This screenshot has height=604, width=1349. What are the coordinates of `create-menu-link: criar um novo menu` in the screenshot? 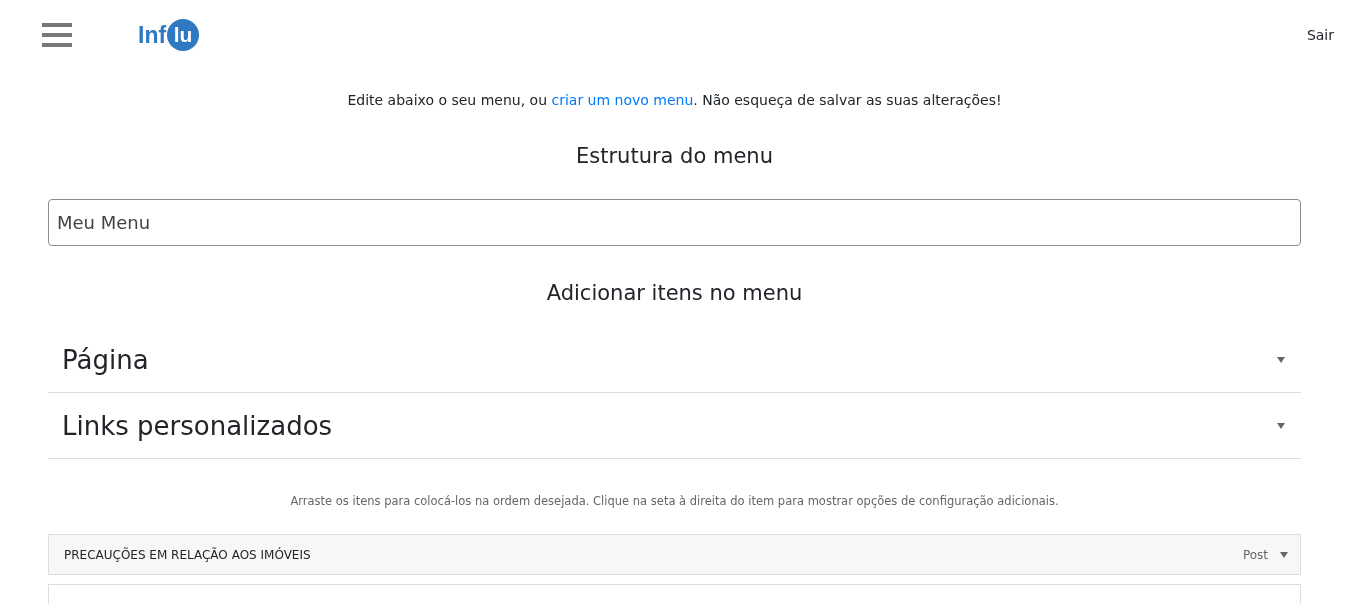 It's located at (622, 100).